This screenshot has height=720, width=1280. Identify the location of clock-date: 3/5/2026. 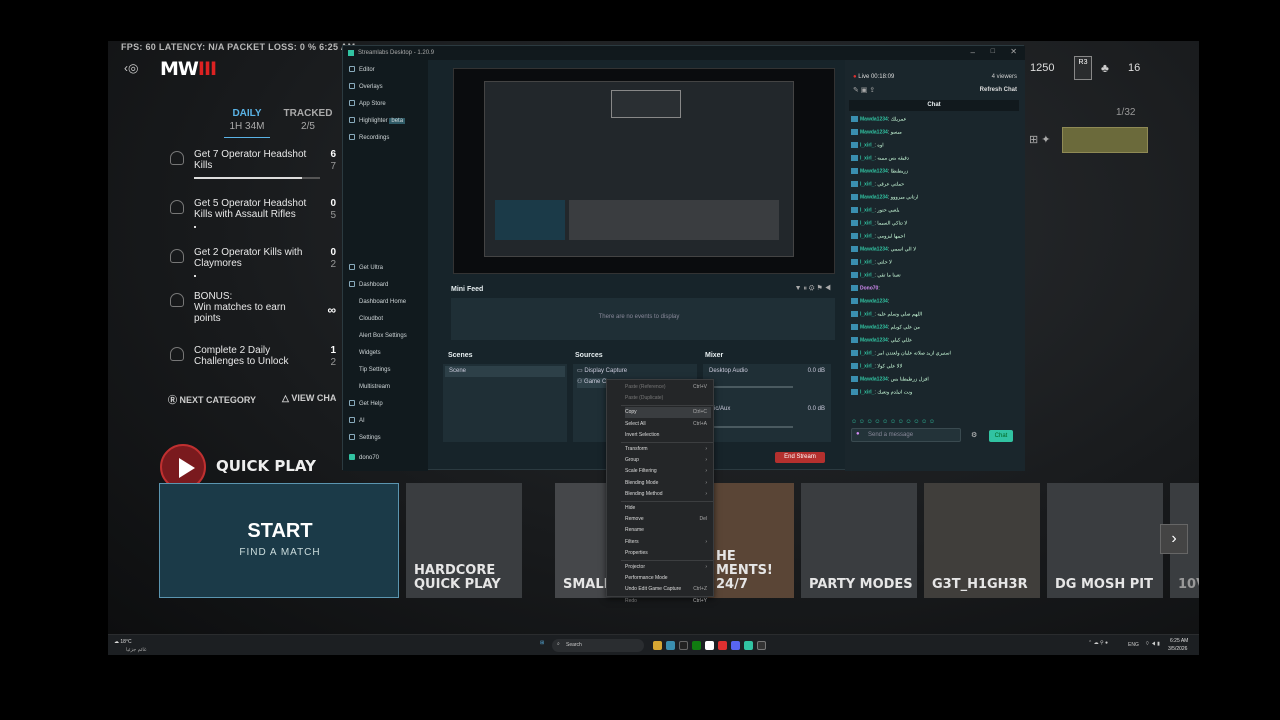
(1177, 649).